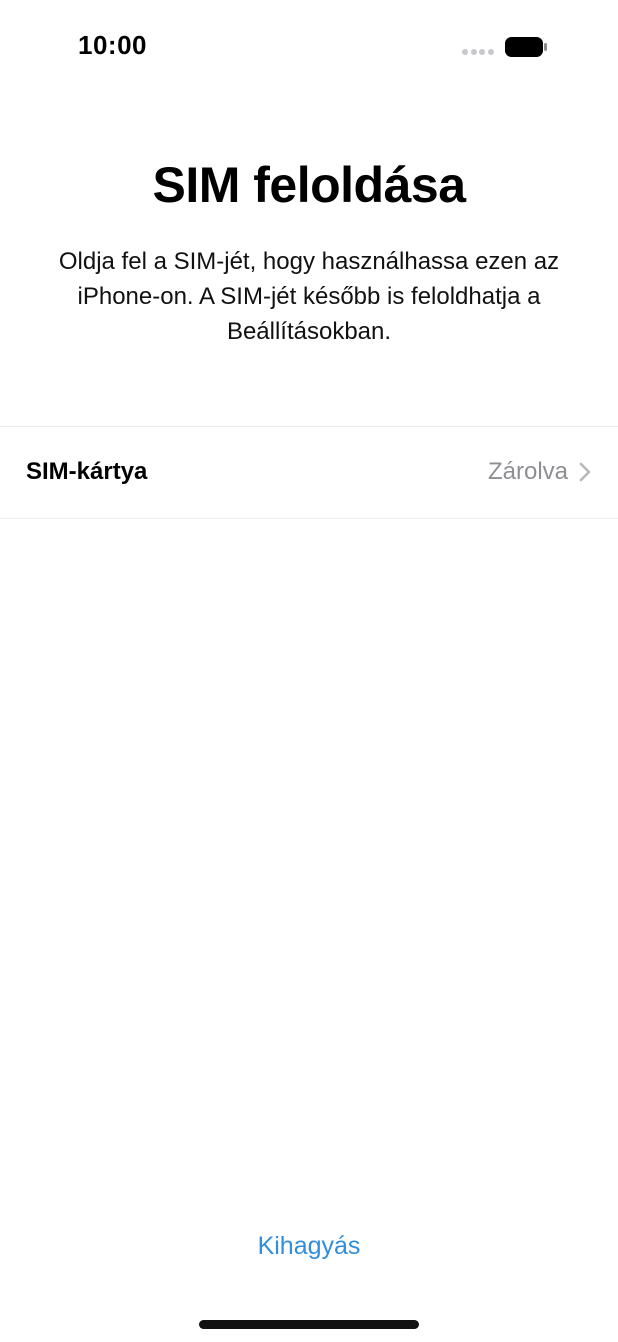 This screenshot has width=618, height=1342. I want to click on list-separator-bottom, so click(309, 518).